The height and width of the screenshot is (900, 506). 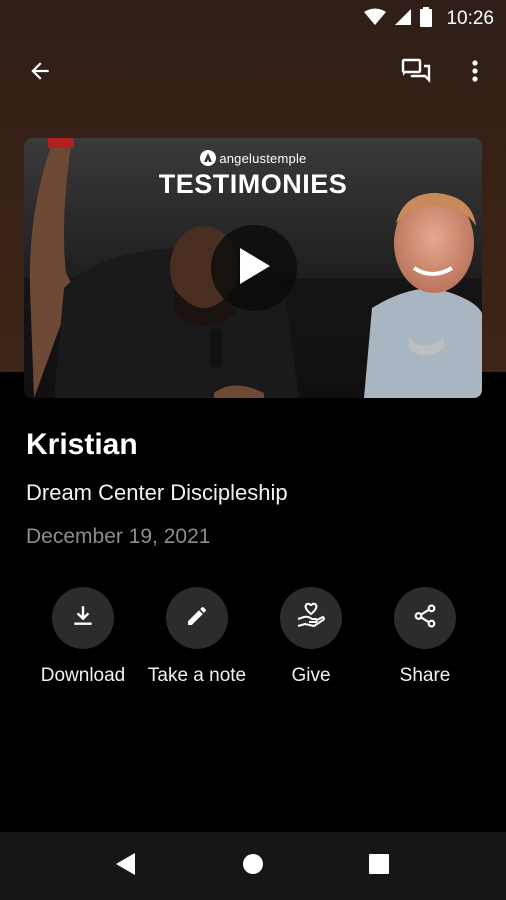 What do you see at coordinates (118, 536) in the screenshot?
I see `sermon-date: December 19, 2021` at bounding box center [118, 536].